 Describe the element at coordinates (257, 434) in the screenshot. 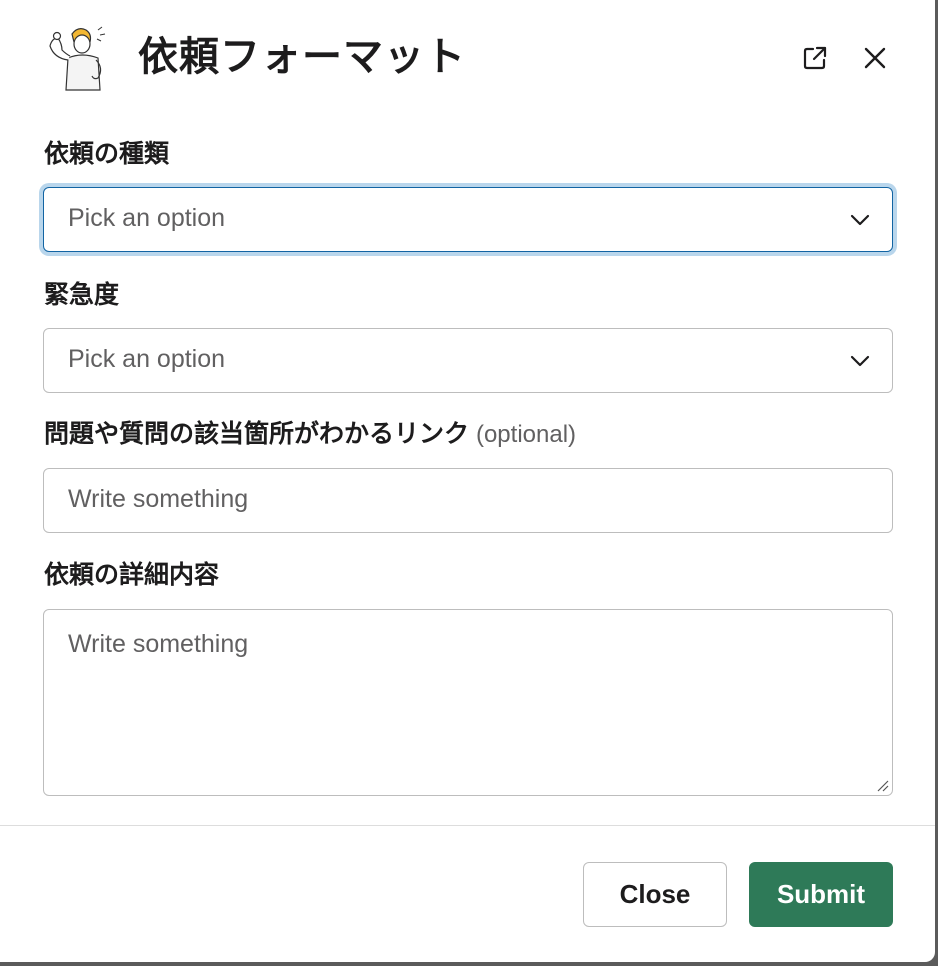

I see `link-label-text: 問題や質問の該当箇所がわかるリンク` at that location.